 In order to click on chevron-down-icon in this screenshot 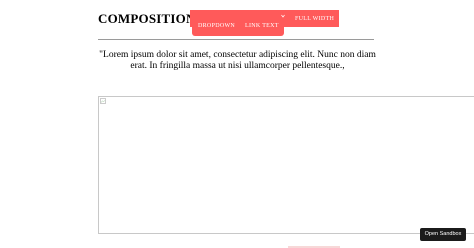, I will do `click(283, 16)`.